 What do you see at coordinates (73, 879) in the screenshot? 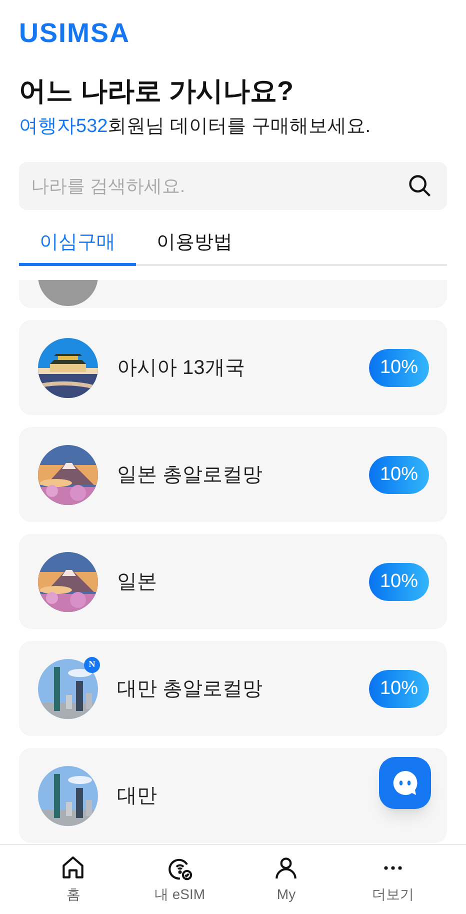
I see `nav-item: 홈` at bounding box center [73, 879].